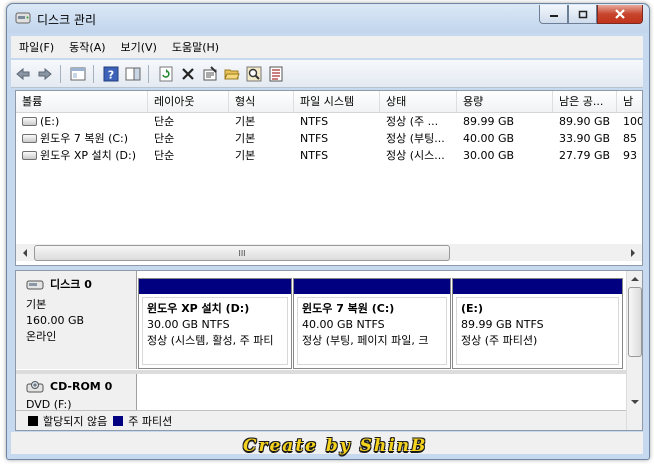 The image size is (654, 467). I want to click on scroll-right-button, so click(633, 252).